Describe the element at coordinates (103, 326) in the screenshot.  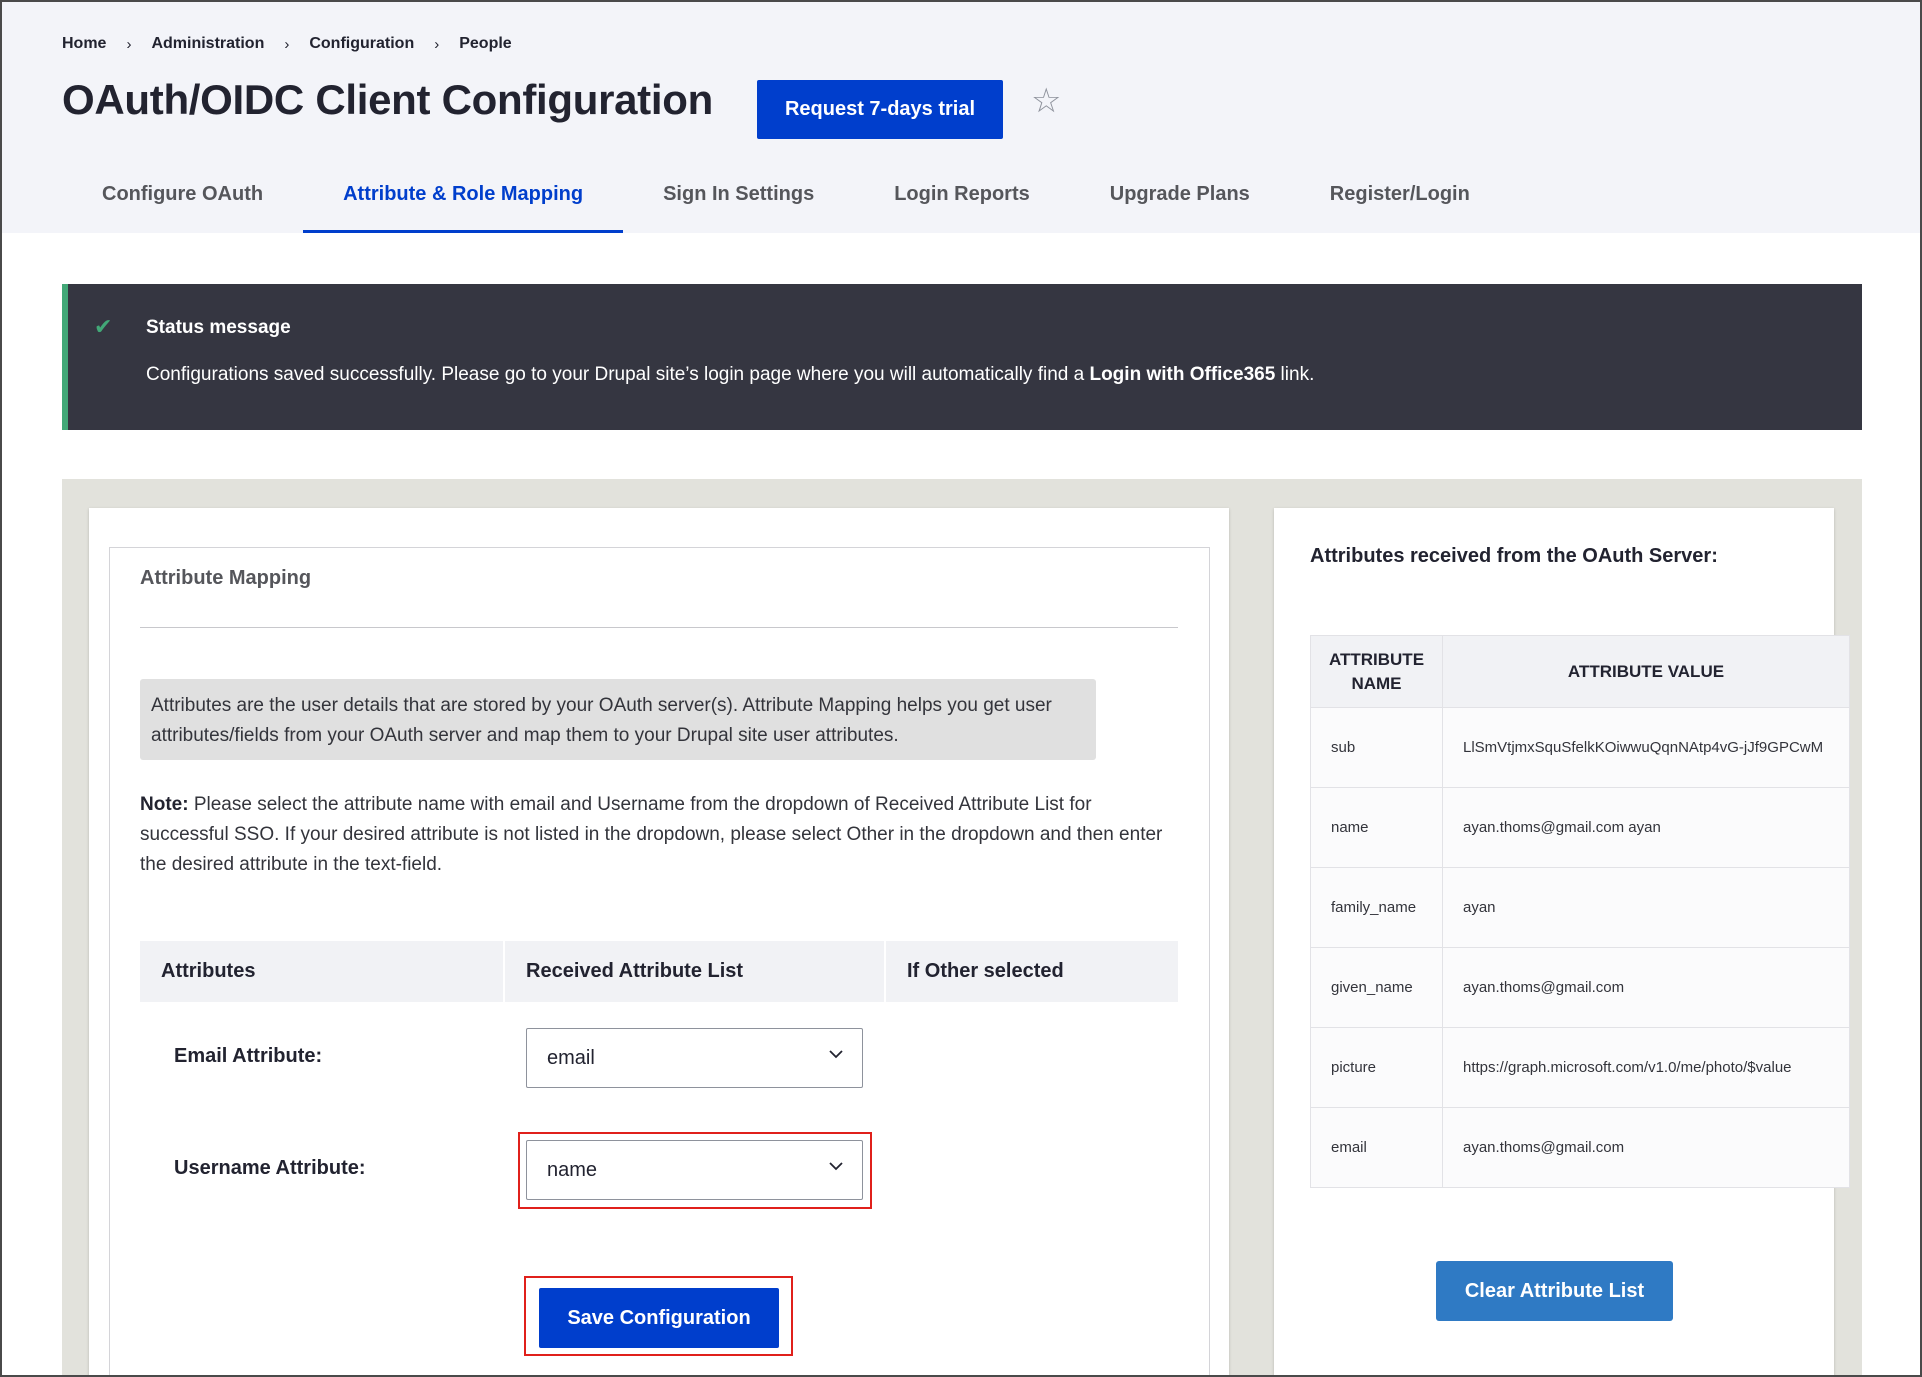
I see `checkmark-icon: ✔` at that location.